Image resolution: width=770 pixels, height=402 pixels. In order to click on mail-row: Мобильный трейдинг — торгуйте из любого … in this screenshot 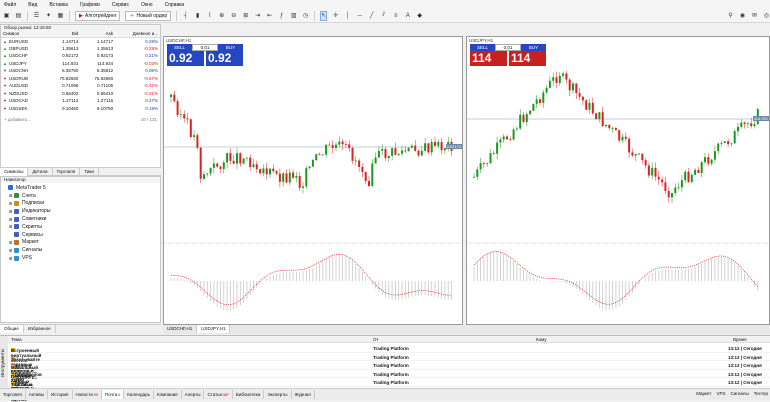, I will do `click(389, 380)`.